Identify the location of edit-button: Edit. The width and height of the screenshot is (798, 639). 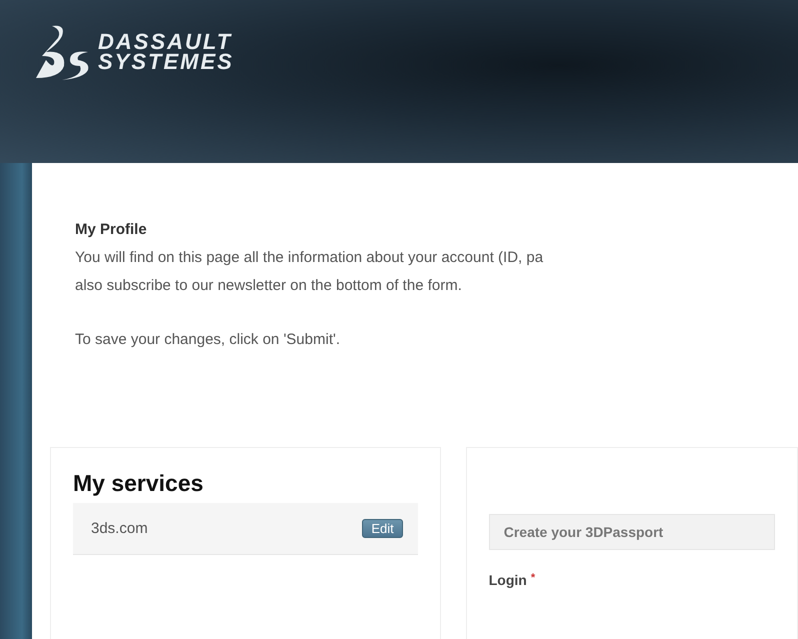
(382, 528).